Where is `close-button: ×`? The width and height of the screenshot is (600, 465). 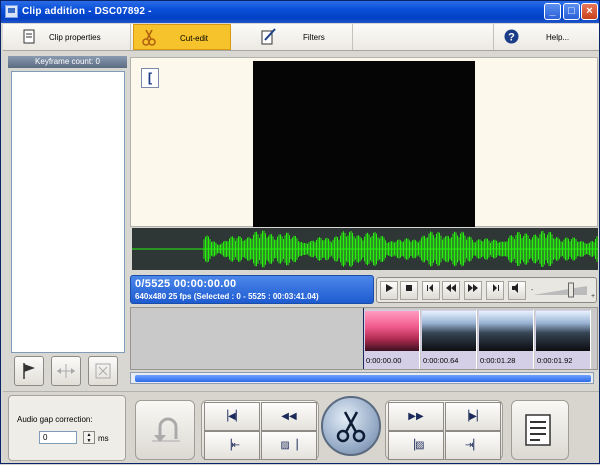
close-button: × is located at coordinates (589, 11).